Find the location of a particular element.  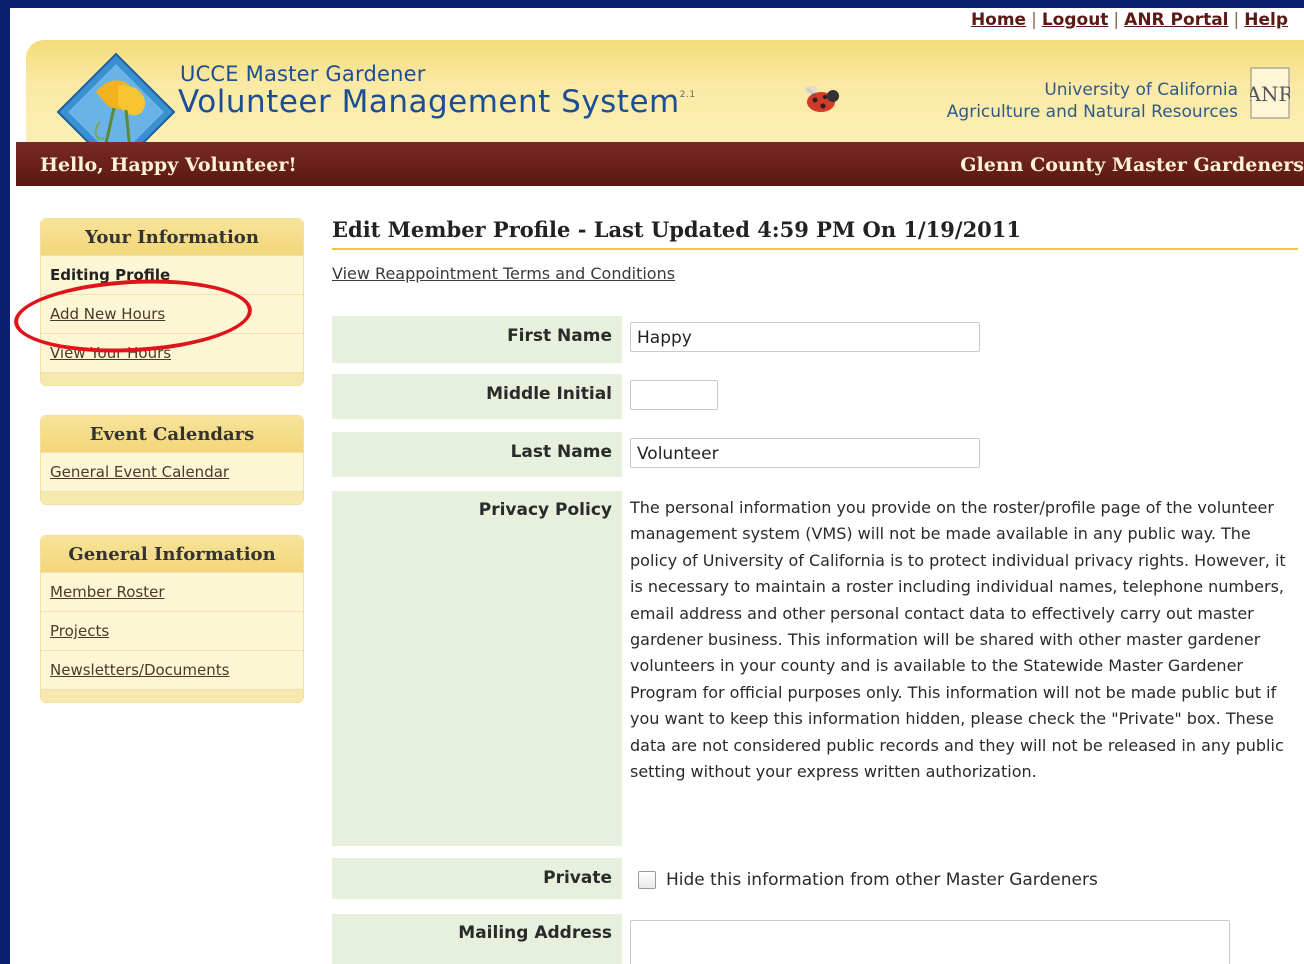

private-checkbox is located at coordinates (647, 880).